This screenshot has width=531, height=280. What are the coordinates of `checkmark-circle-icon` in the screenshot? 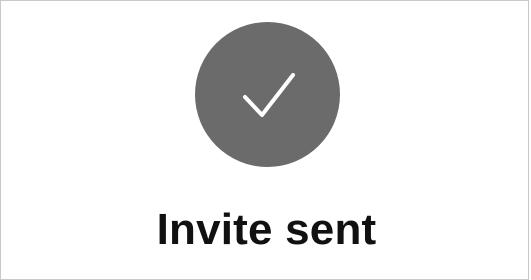 It's located at (267, 94).